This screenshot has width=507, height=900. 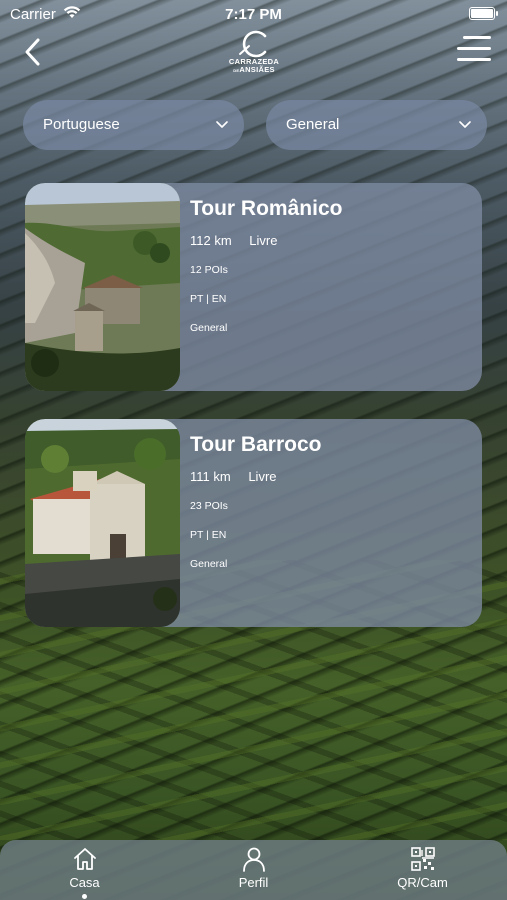 What do you see at coordinates (313, 124) in the screenshot?
I see `category-select-value: General` at bounding box center [313, 124].